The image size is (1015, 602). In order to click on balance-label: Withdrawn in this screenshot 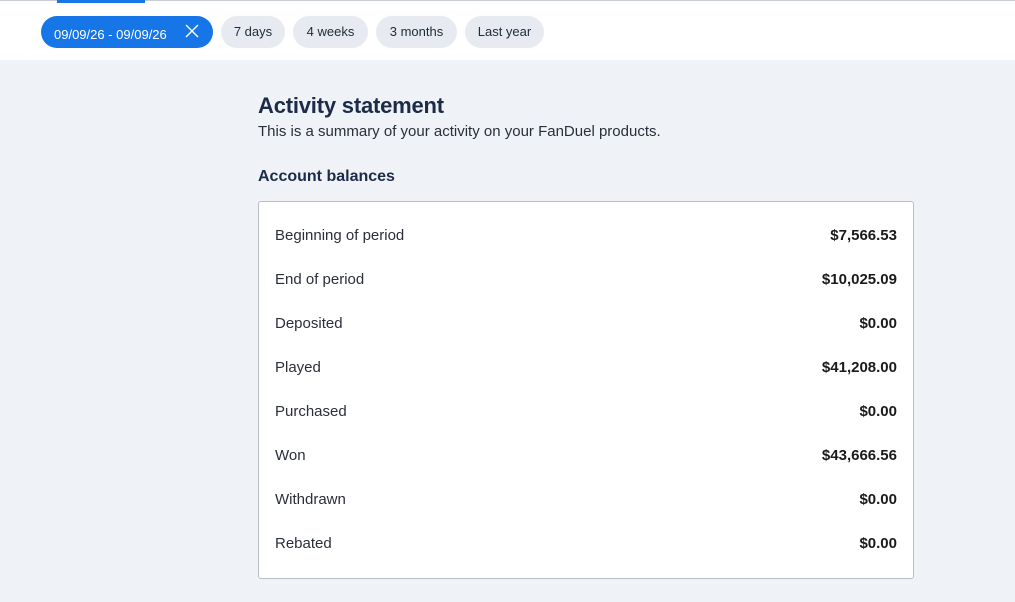, I will do `click(310, 499)`.